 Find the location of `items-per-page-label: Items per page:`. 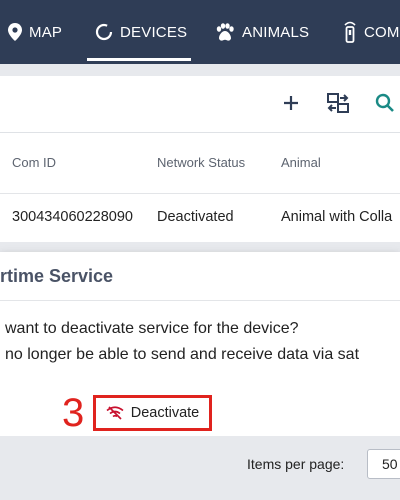

items-per-page-label: Items per page: is located at coordinates (296, 464).